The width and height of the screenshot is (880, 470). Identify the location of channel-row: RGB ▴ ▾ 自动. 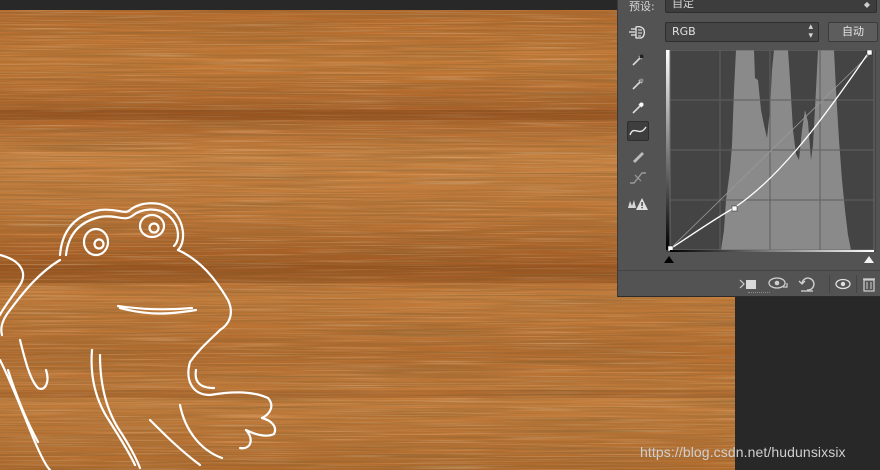
(749, 32).